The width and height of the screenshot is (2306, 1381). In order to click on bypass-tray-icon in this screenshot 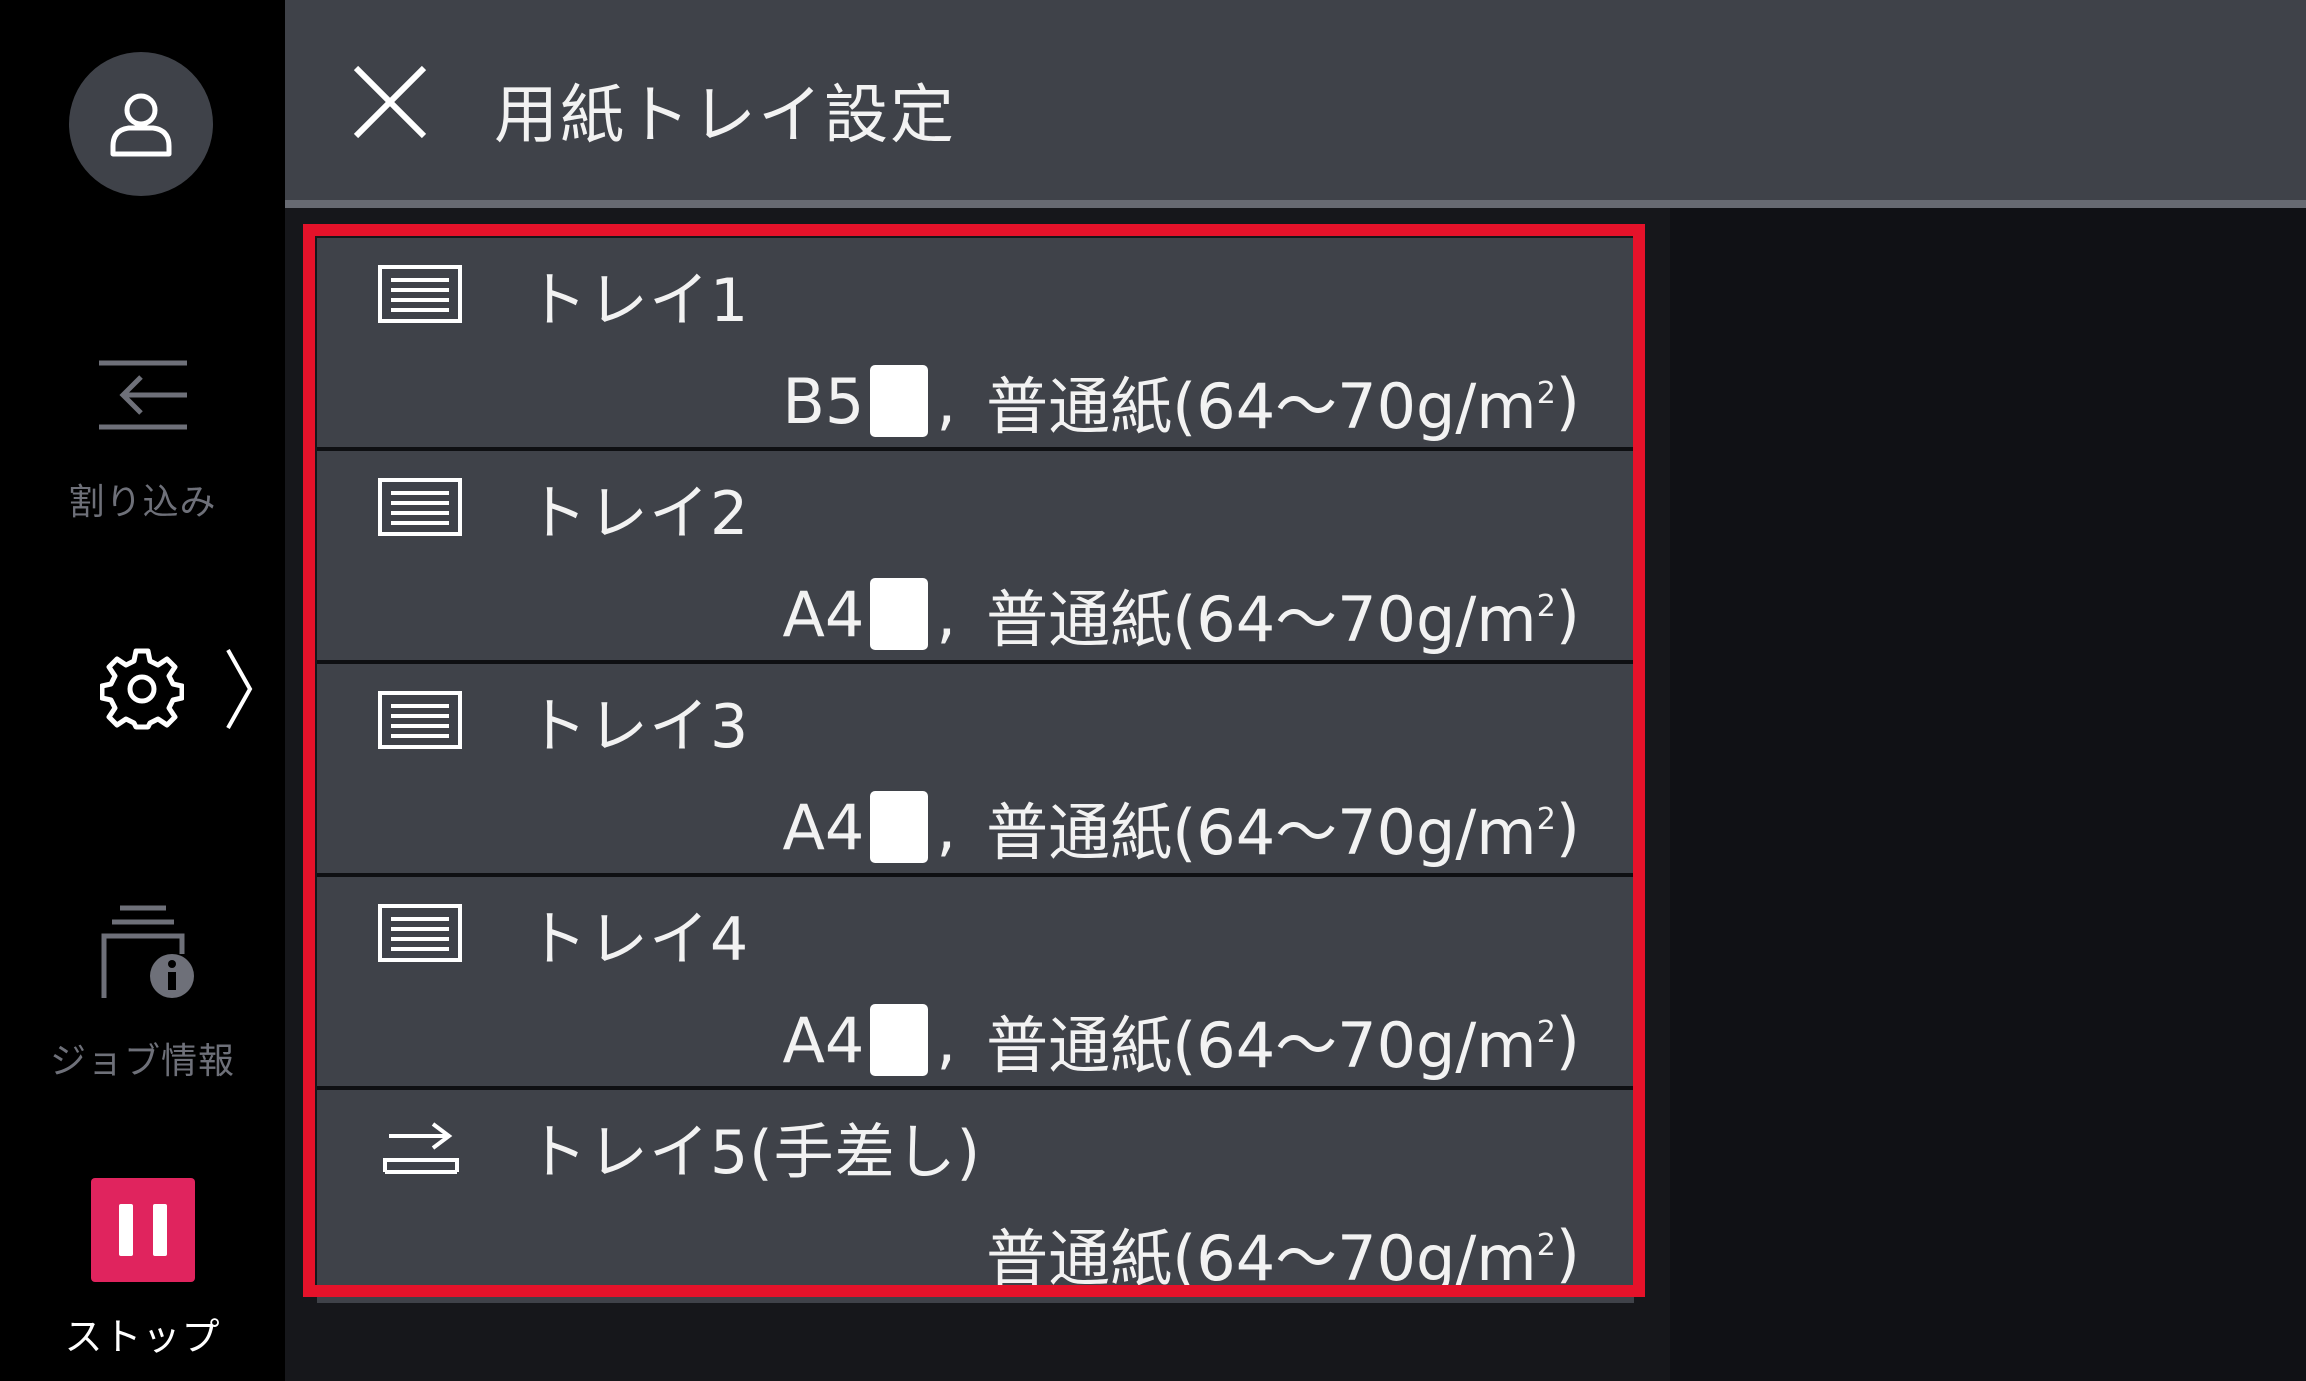, I will do `click(421, 1148)`.